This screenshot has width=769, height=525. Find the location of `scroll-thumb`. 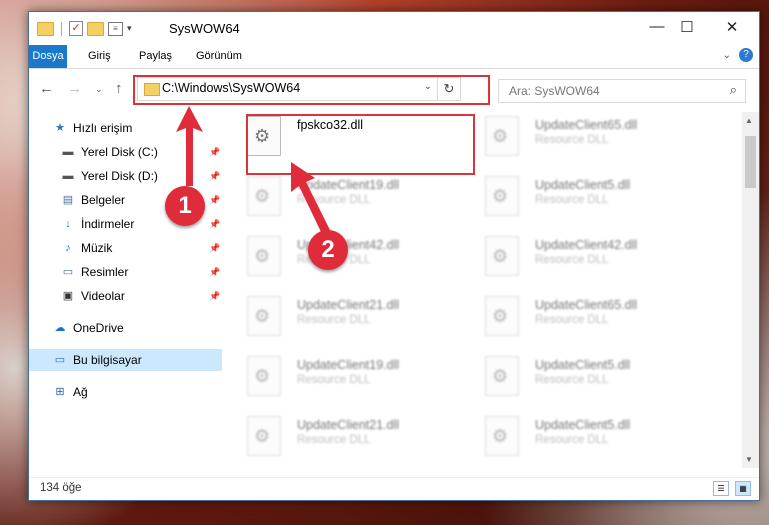

scroll-thumb is located at coordinates (750, 162).